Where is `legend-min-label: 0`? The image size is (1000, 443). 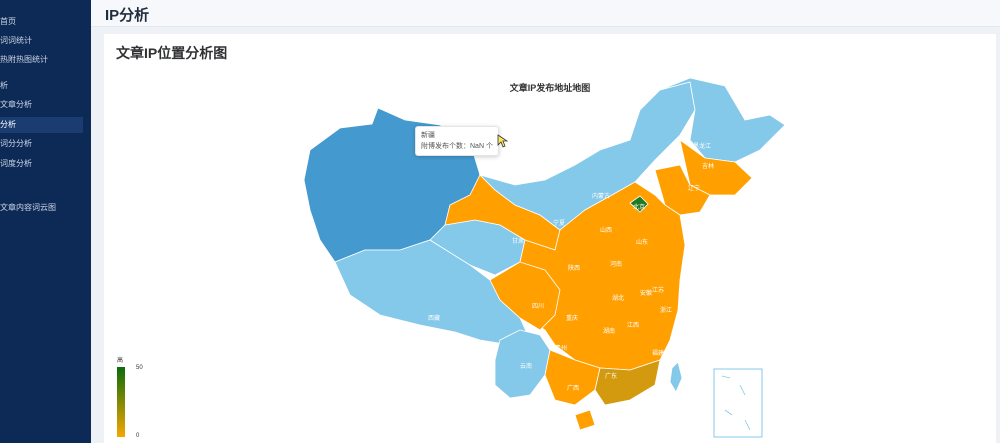
legend-min-label: 0 is located at coordinates (138, 436).